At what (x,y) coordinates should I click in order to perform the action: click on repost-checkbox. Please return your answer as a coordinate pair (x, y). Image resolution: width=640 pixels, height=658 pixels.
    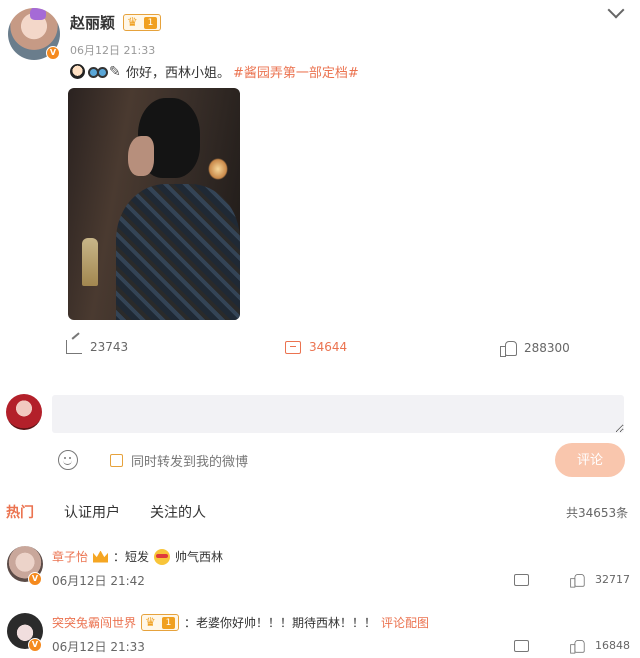
    Looking at the image, I should click on (116, 460).